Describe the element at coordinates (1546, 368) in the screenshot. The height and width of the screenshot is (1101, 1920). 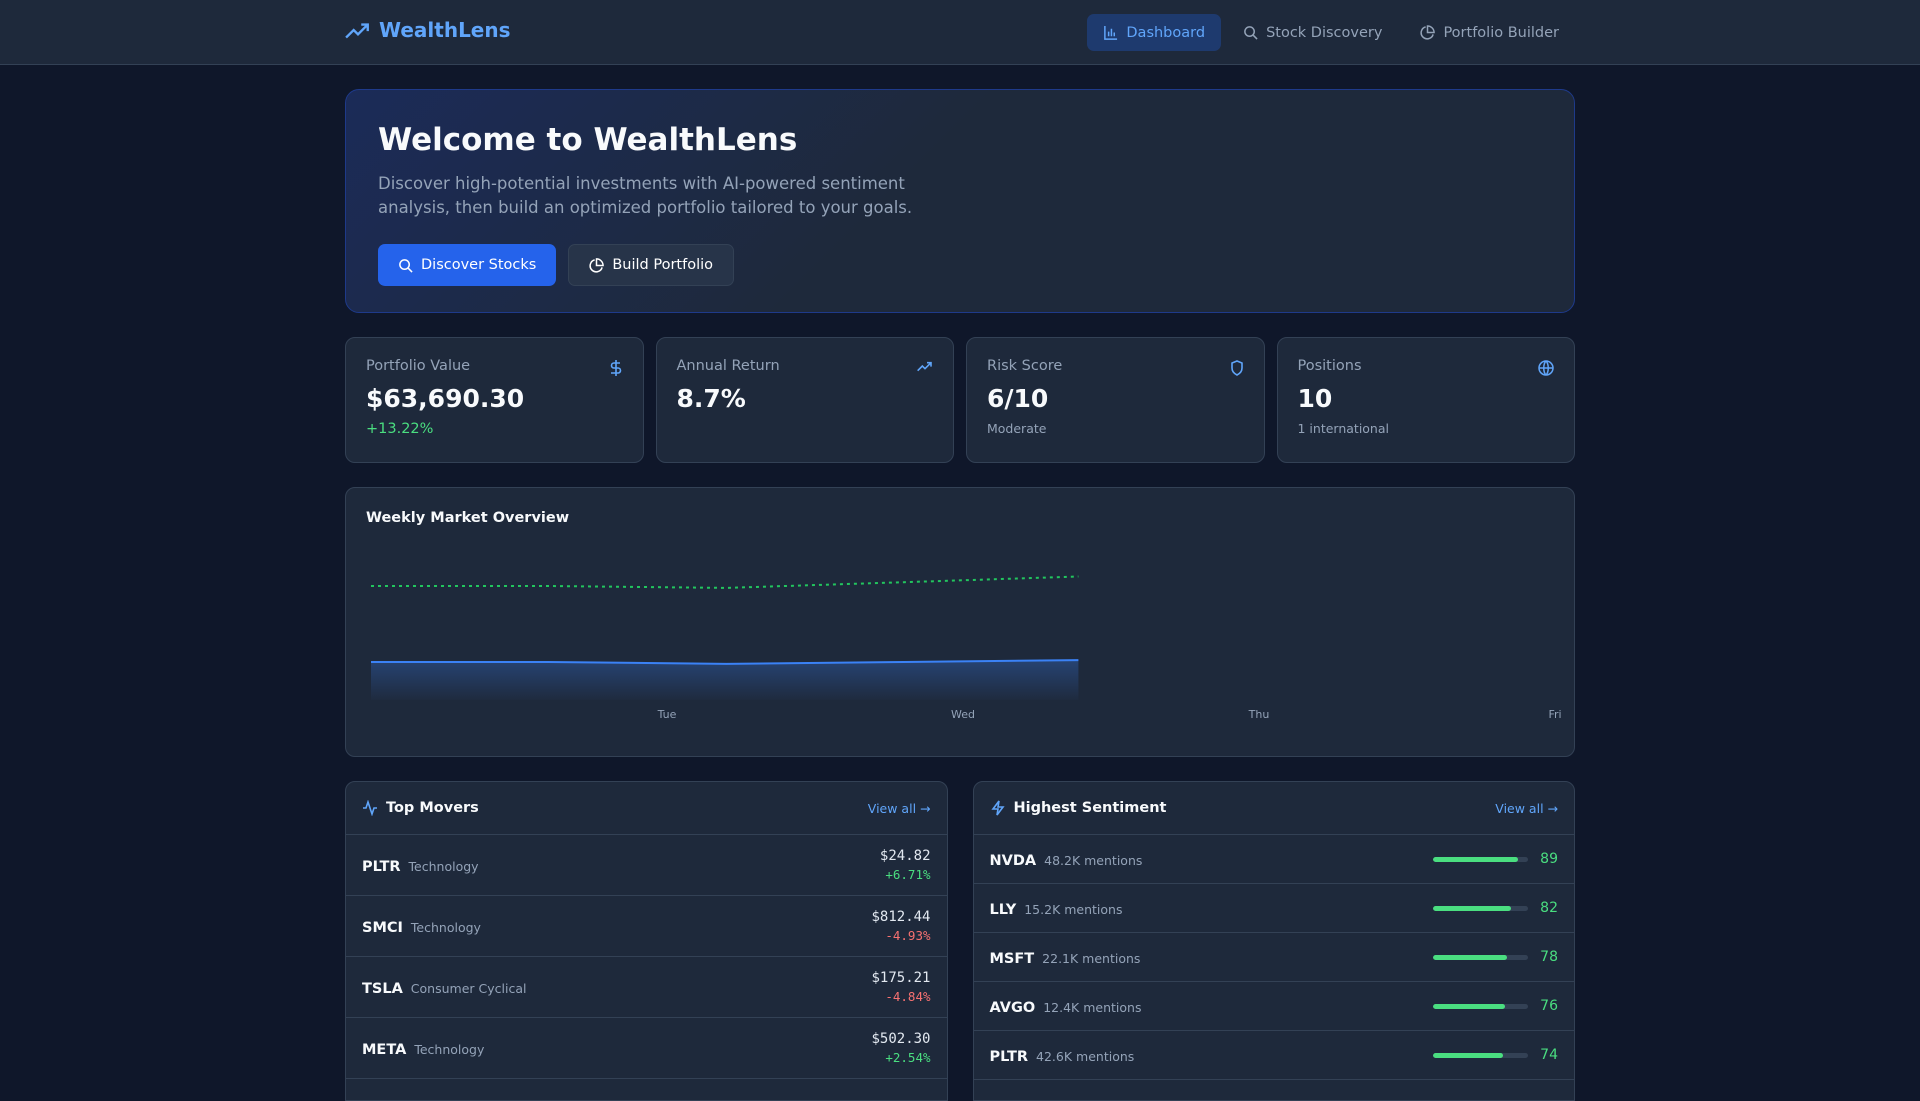
I see `globe-icon` at that location.